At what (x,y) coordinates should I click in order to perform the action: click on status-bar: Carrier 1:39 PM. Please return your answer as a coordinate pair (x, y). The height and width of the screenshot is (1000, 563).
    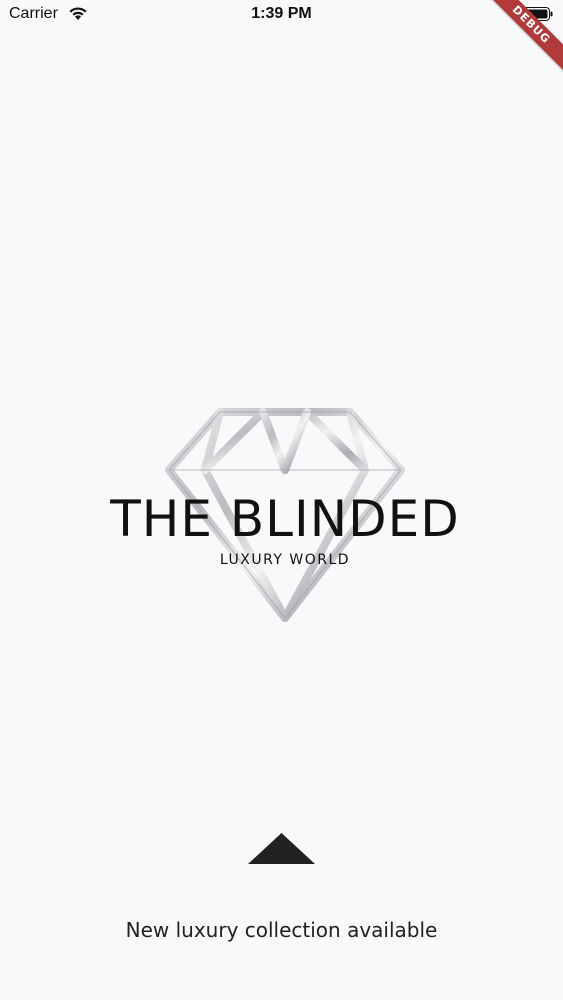
    Looking at the image, I should click on (281, 15).